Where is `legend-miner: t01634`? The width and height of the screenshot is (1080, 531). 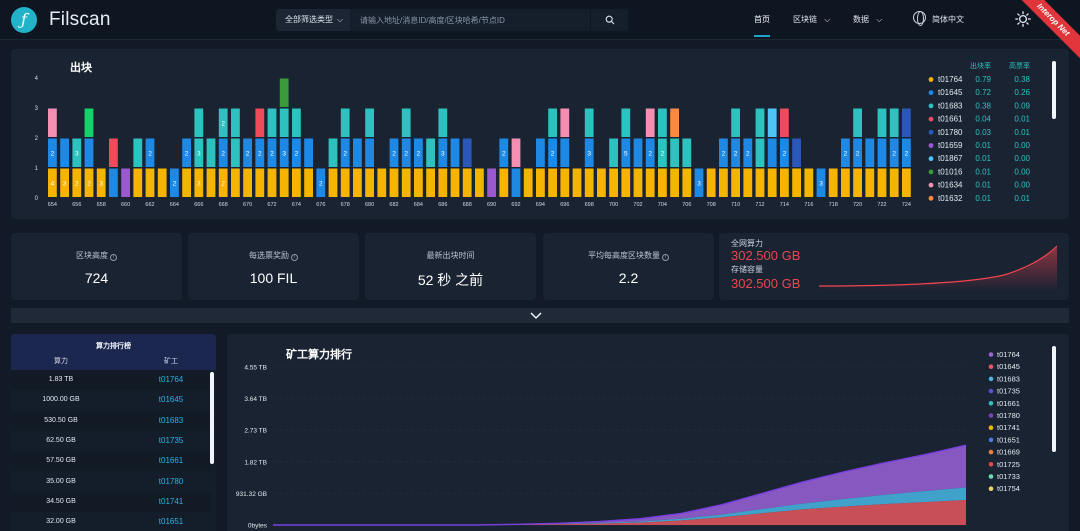 legend-miner: t01634 is located at coordinates (950, 185).